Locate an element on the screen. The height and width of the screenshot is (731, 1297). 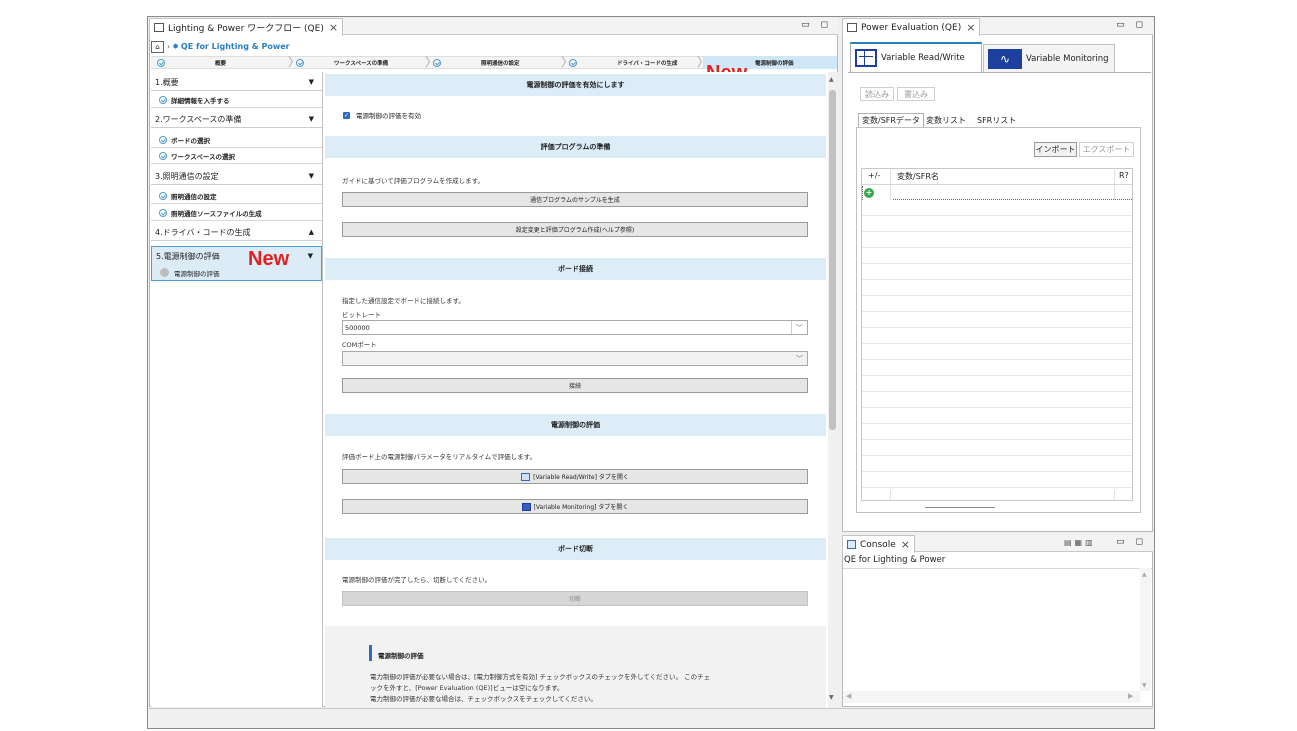
sidebar-section-driver: 4.ドライバ・コードの生成 ▲ is located at coordinates (236, 232).